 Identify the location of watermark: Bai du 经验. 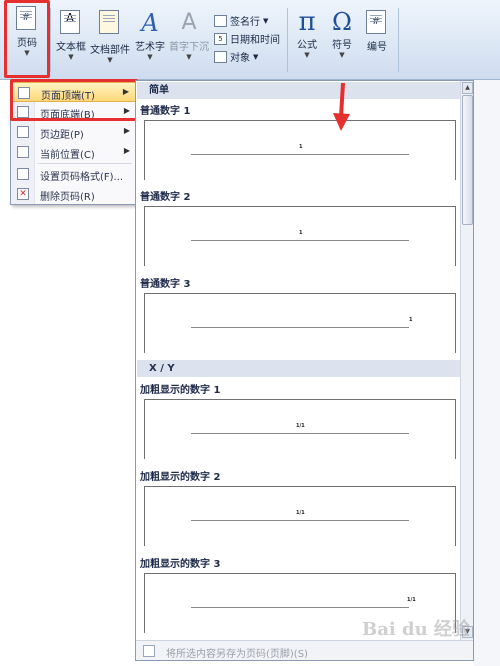
(416, 629).